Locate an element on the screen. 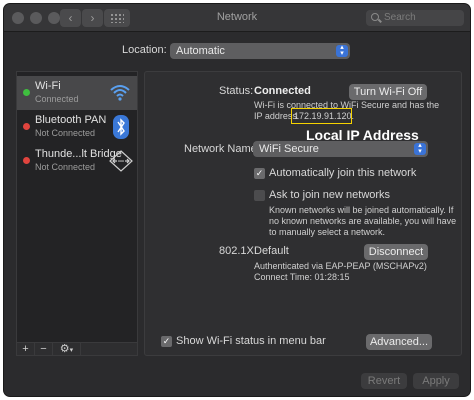  search-placeholder: Search is located at coordinates (400, 17).